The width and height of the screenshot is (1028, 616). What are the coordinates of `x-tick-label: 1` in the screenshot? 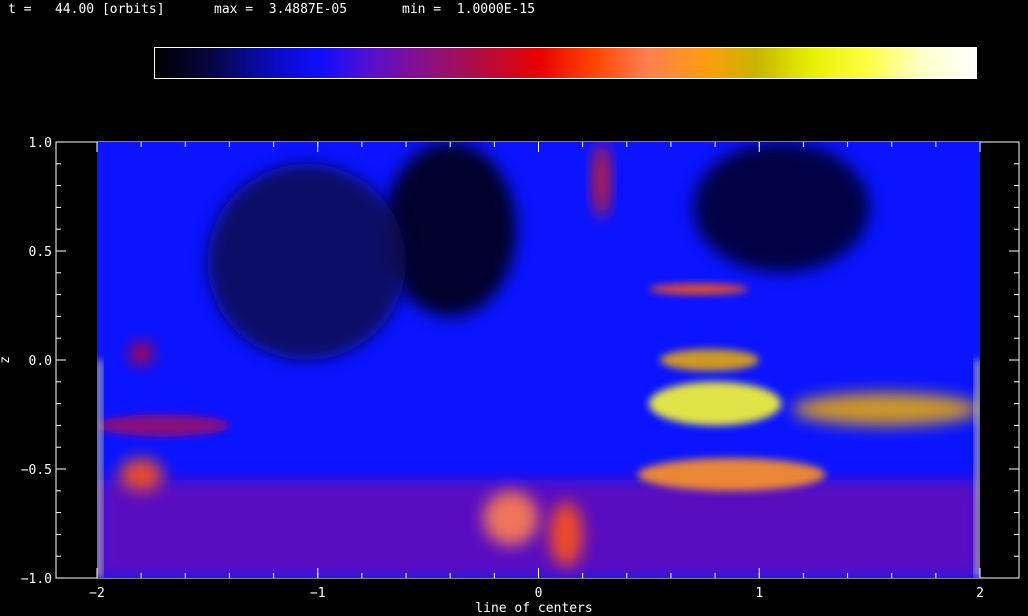 It's located at (759, 593).